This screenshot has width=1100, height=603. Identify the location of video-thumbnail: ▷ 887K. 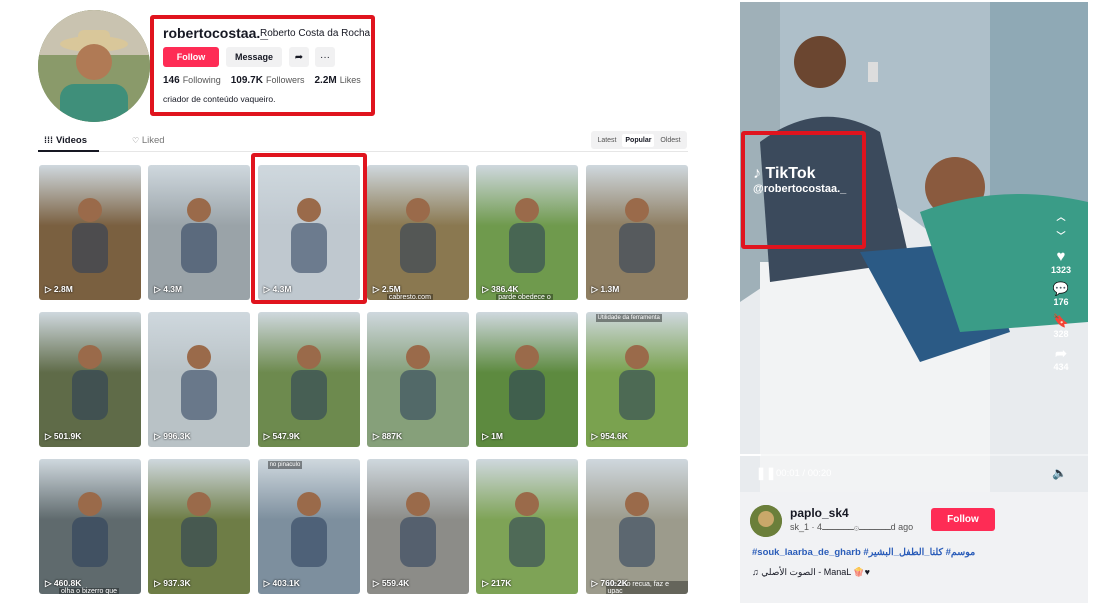
(417, 379).